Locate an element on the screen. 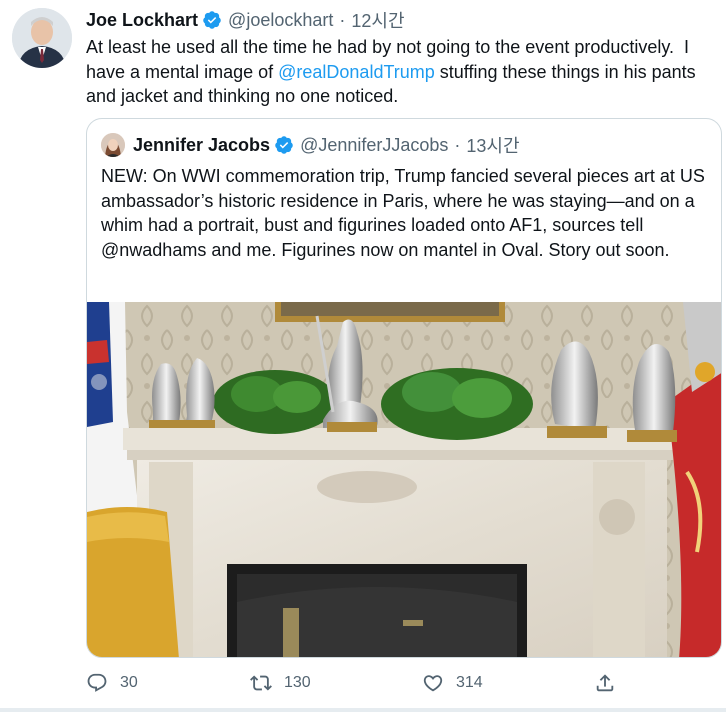 The width and height of the screenshot is (726, 712). reply-button: 30 is located at coordinates (112, 683).